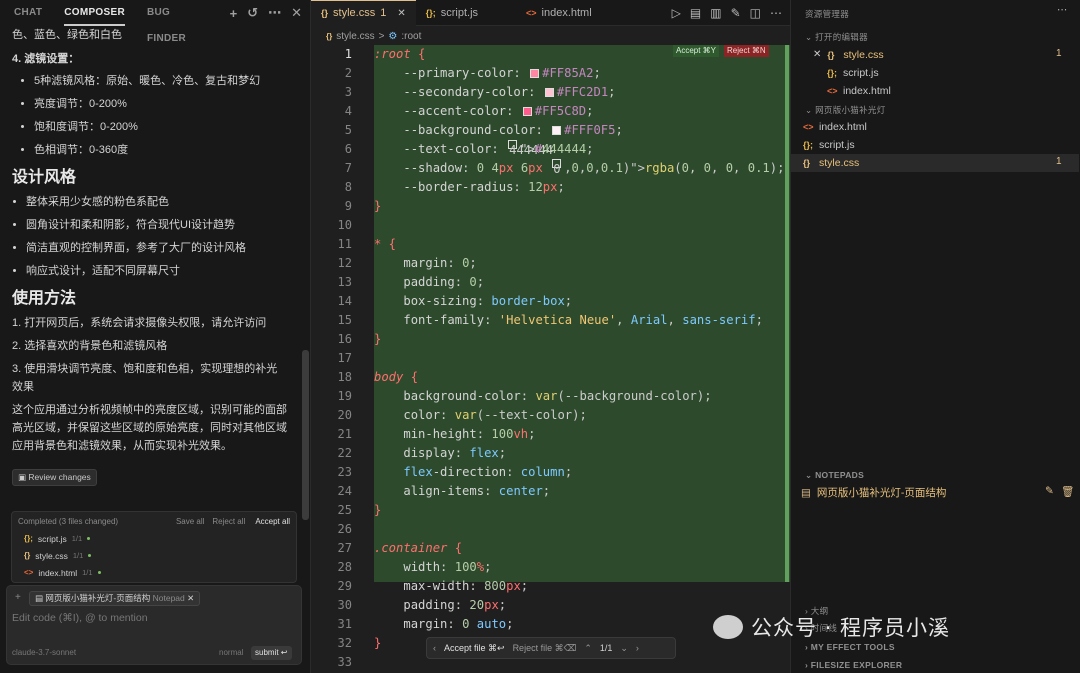  I want to click on reject-all-button: Reject all, so click(228, 521).